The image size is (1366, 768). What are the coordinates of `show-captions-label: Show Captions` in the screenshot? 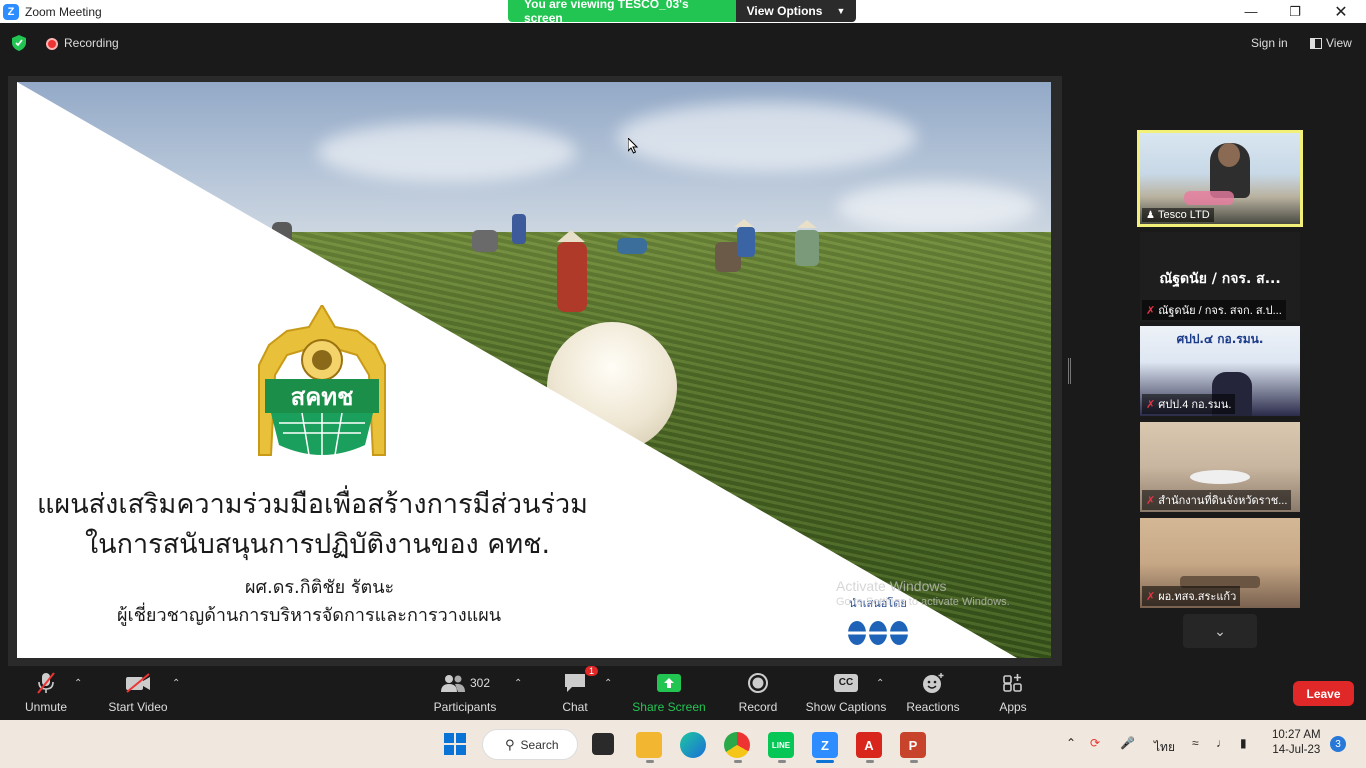 It's located at (846, 707).